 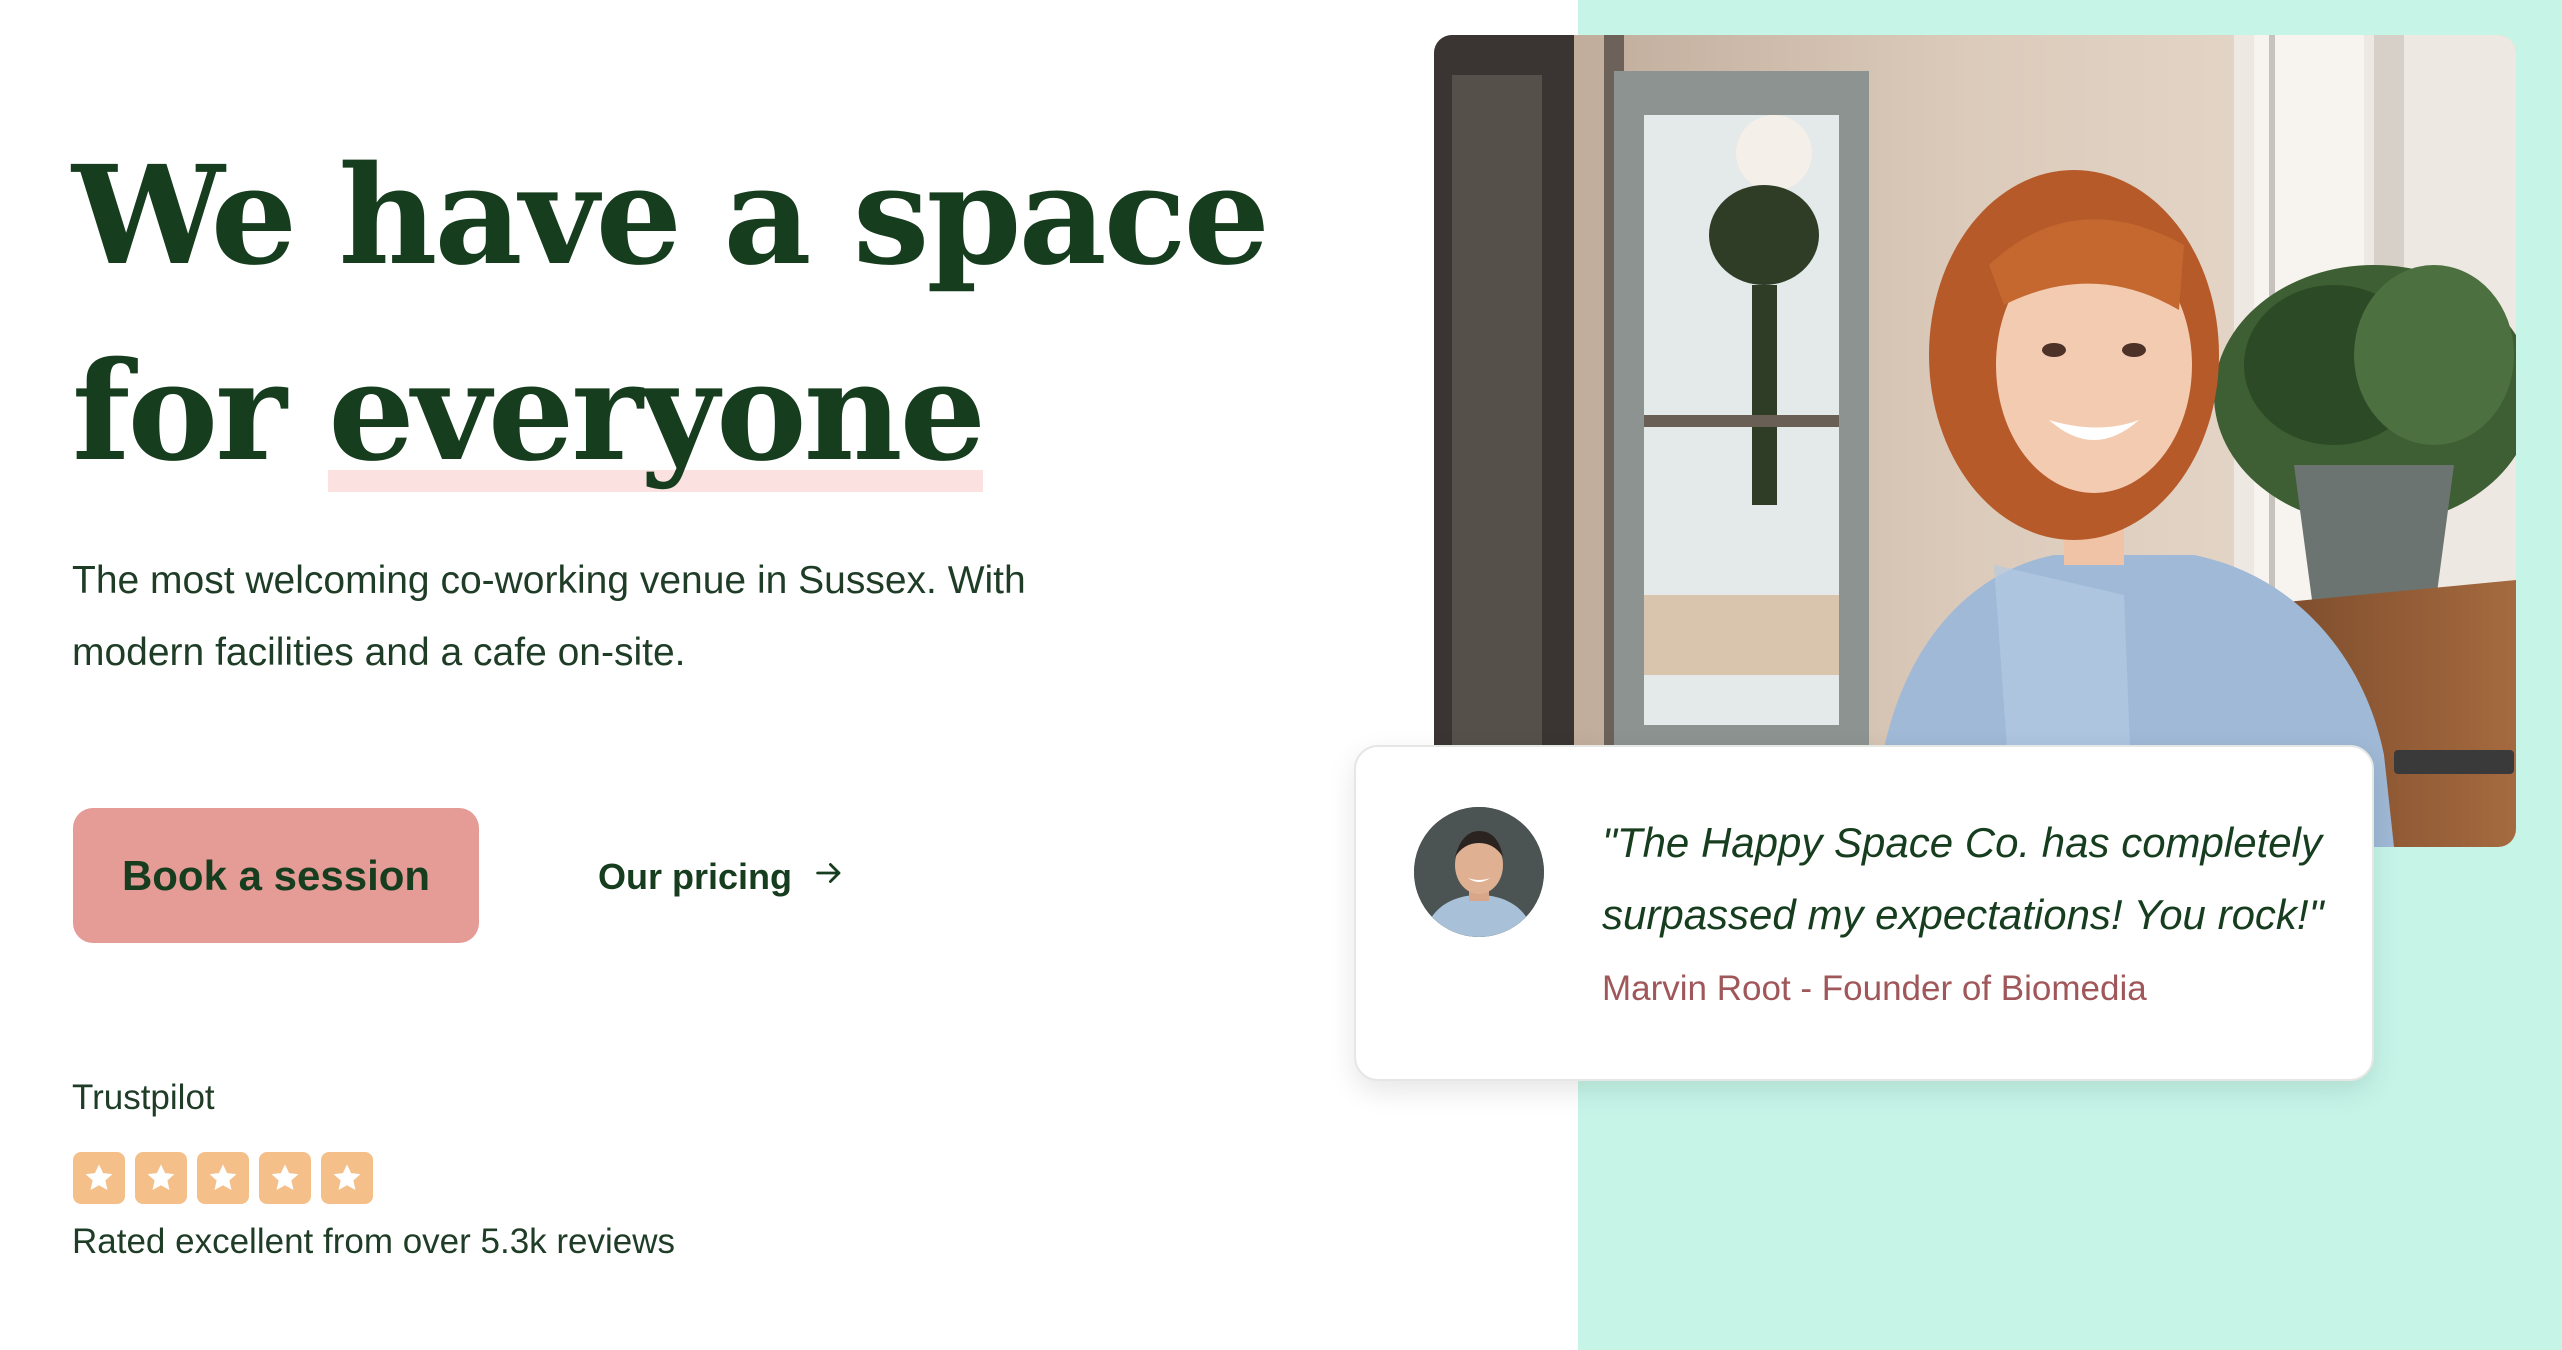 I want to click on avatar, so click(x=1479, y=872).